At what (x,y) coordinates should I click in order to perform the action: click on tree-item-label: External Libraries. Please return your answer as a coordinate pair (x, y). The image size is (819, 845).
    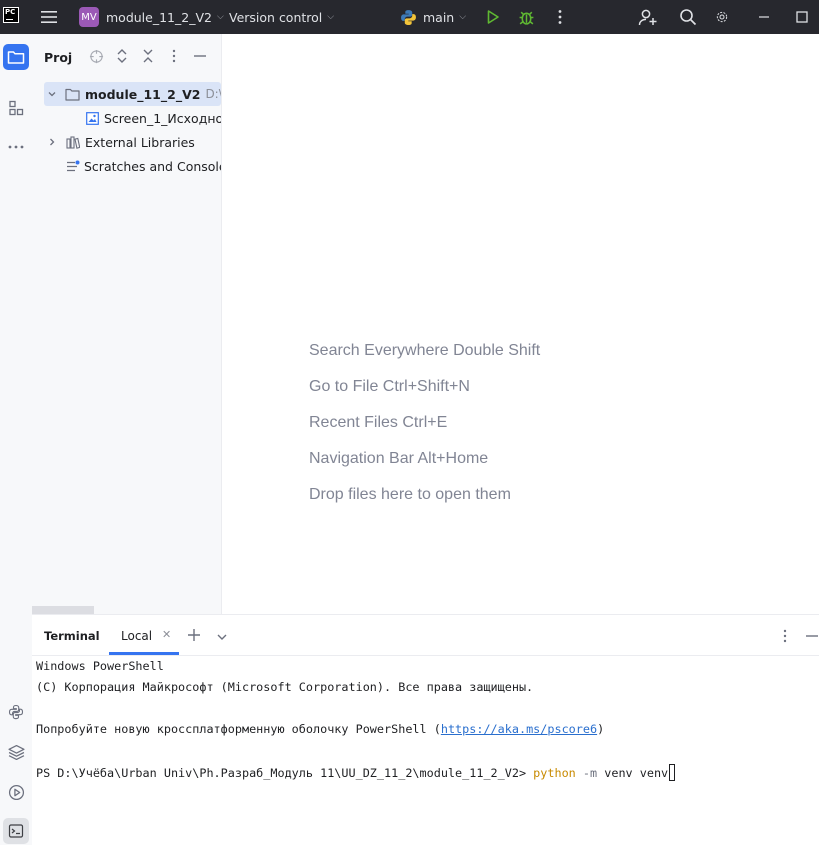
    Looking at the image, I should click on (140, 142).